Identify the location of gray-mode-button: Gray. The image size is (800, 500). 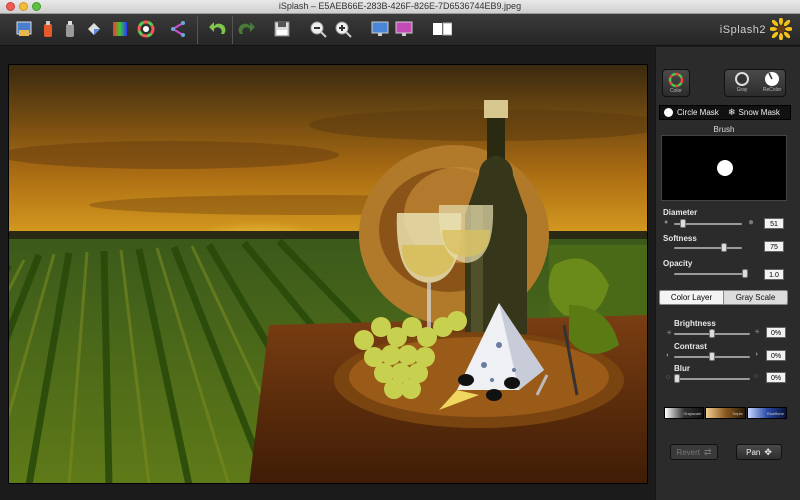
(742, 84).